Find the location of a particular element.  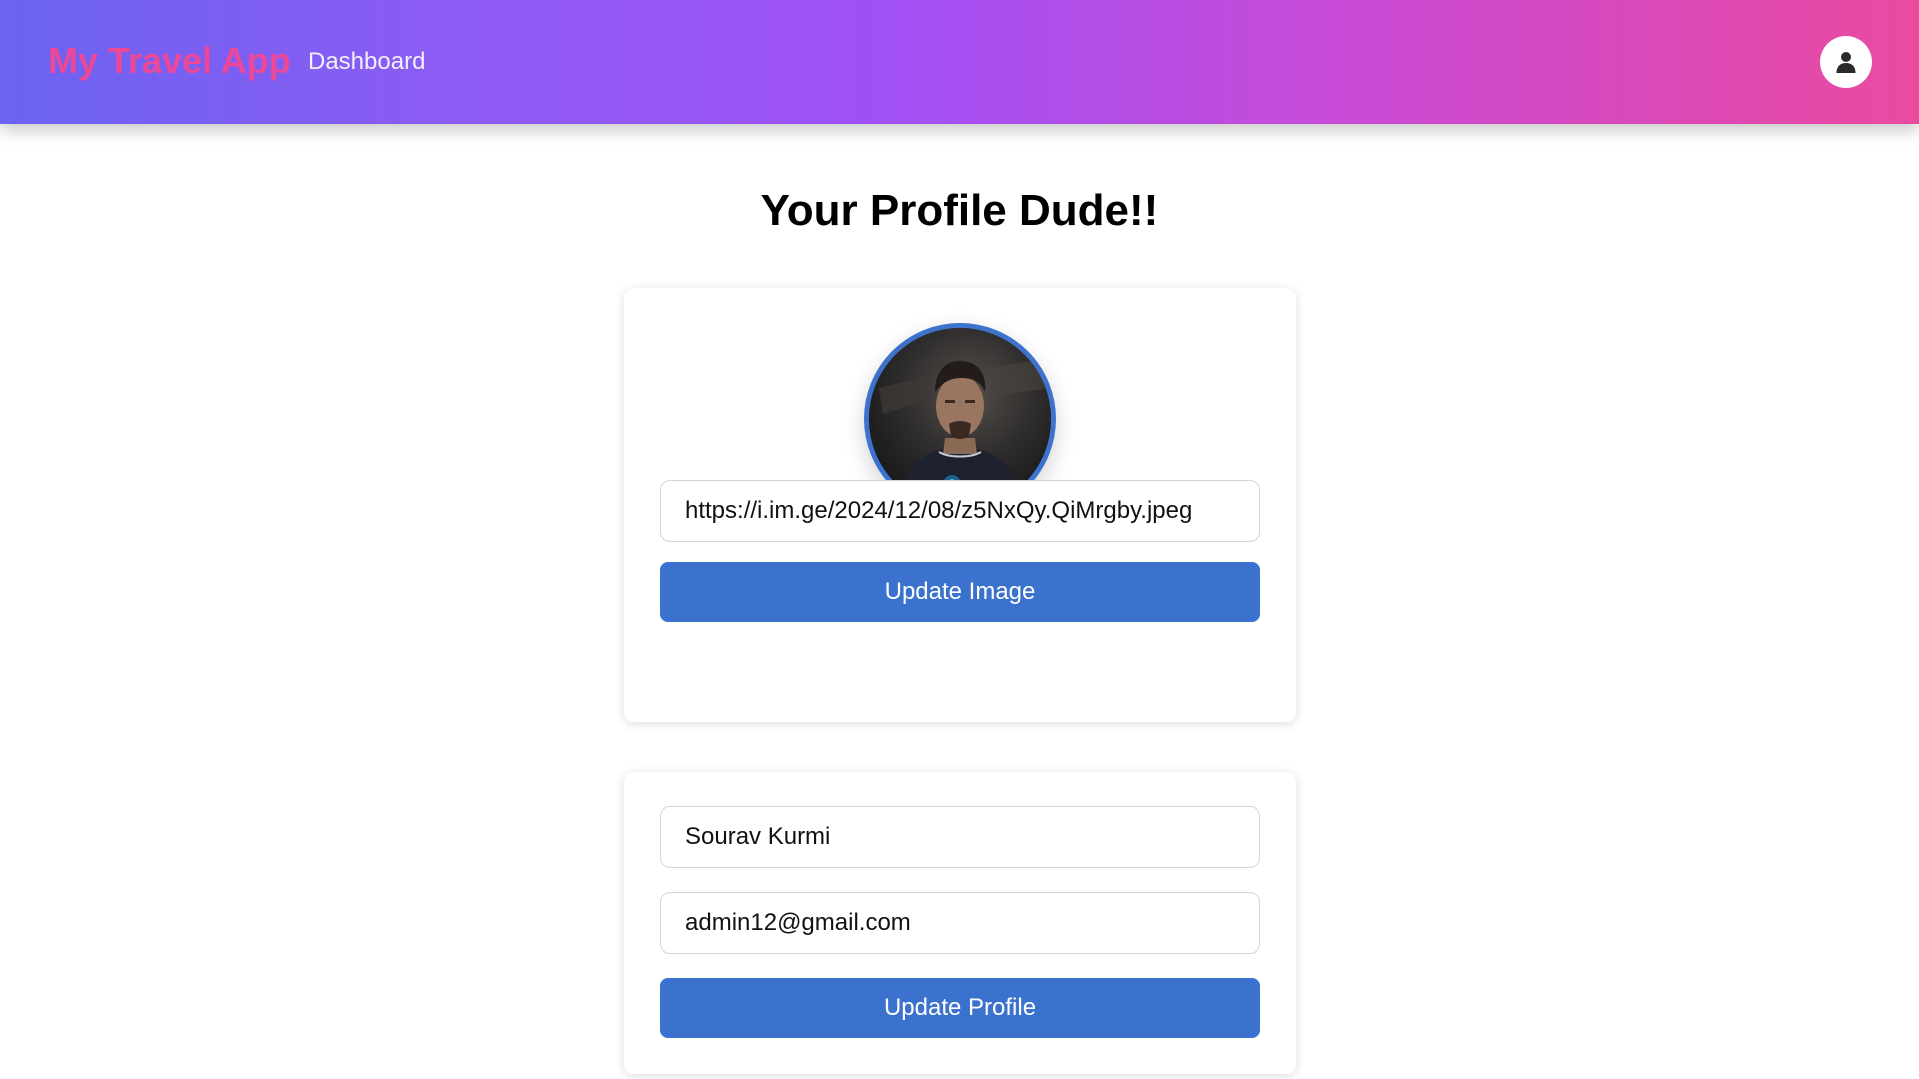

page-title: Your Profile Dude!! is located at coordinates (959, 210).